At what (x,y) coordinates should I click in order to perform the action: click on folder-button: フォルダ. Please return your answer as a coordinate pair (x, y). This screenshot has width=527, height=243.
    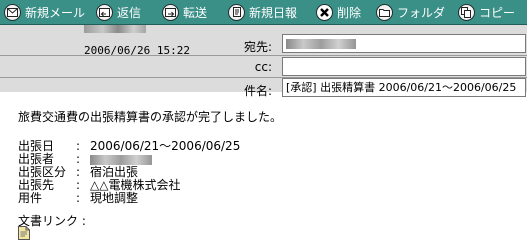
    Looking at the image, I should click on (410, 12).